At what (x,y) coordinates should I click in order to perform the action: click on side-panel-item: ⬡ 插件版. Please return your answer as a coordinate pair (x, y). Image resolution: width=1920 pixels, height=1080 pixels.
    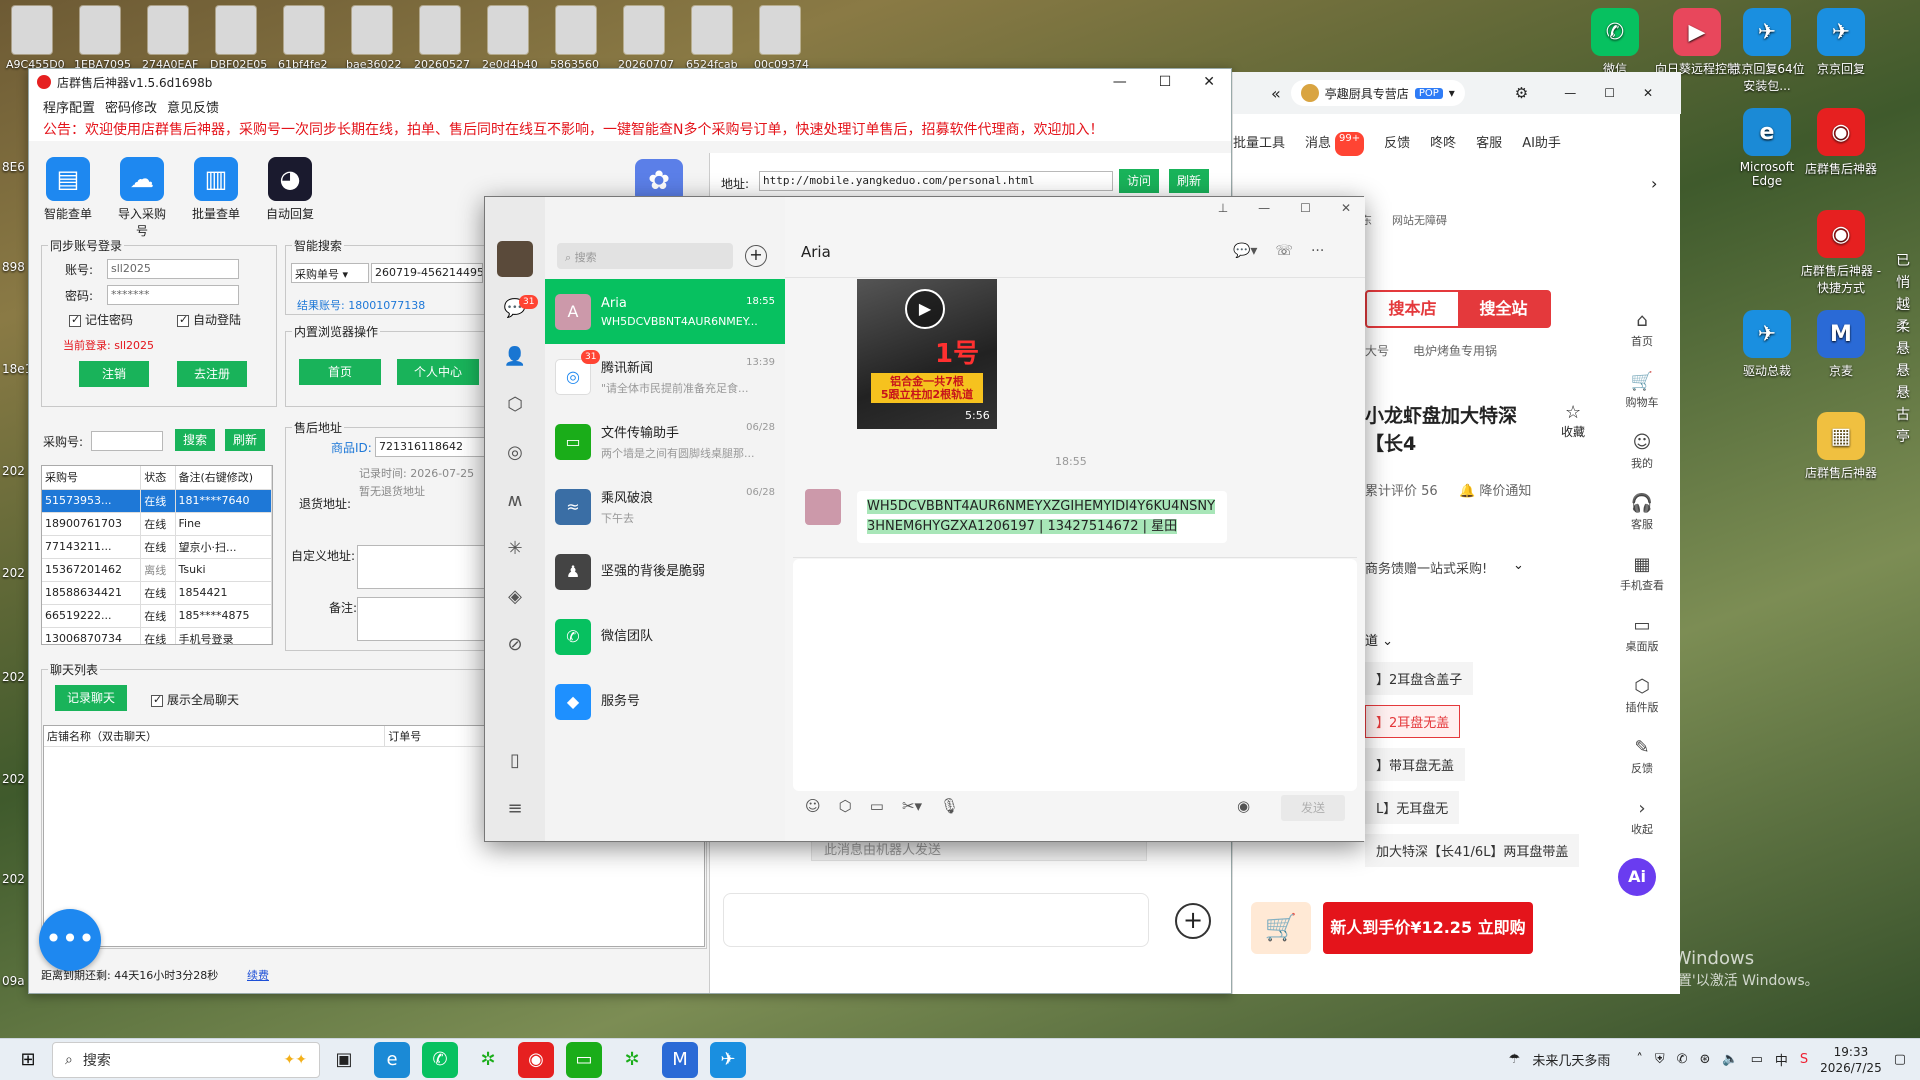
    Looking at the image, I should click on (1642, 695).